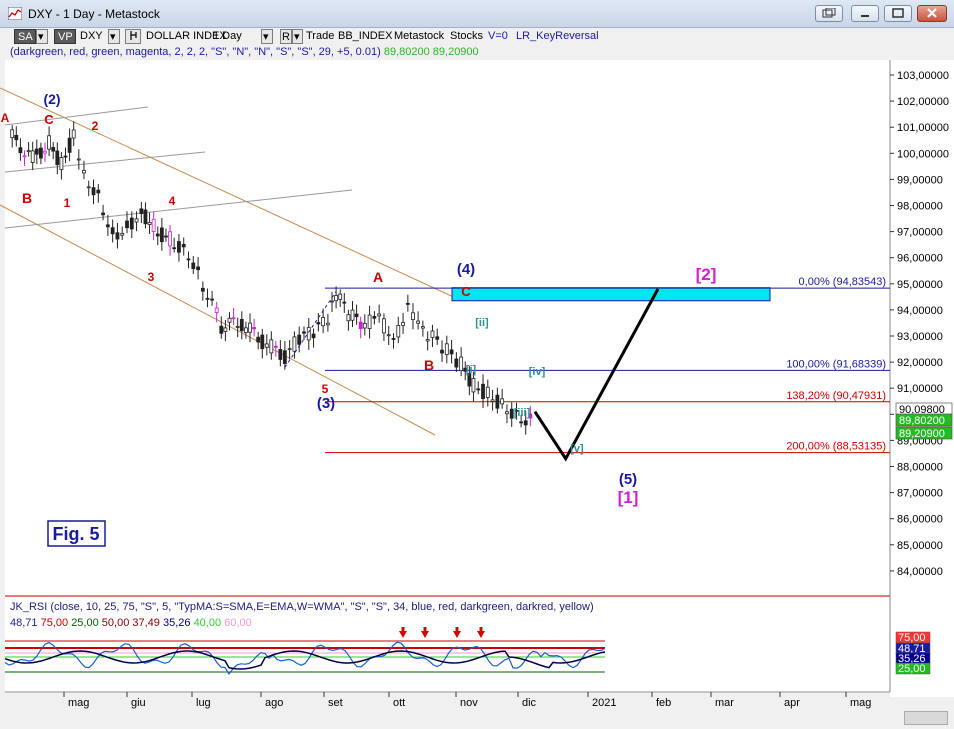 The height and width of the screenshot is (729, 954). Describe the element at coordinates (922, 434) in the screenshot. I see `last-value-label: 89,20900` at that location.